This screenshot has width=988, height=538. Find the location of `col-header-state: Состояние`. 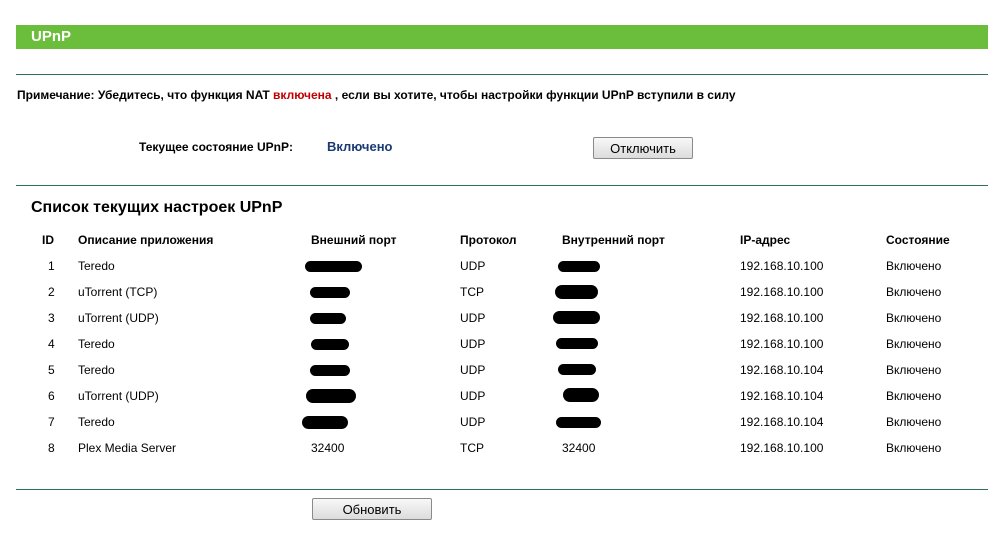

col-header-state: Состояние is located at coordinates (918, 240).